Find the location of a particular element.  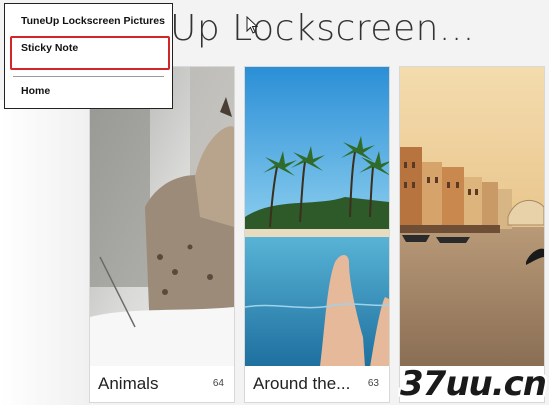

tile-label: Animals is located at coordinates (128, 383).